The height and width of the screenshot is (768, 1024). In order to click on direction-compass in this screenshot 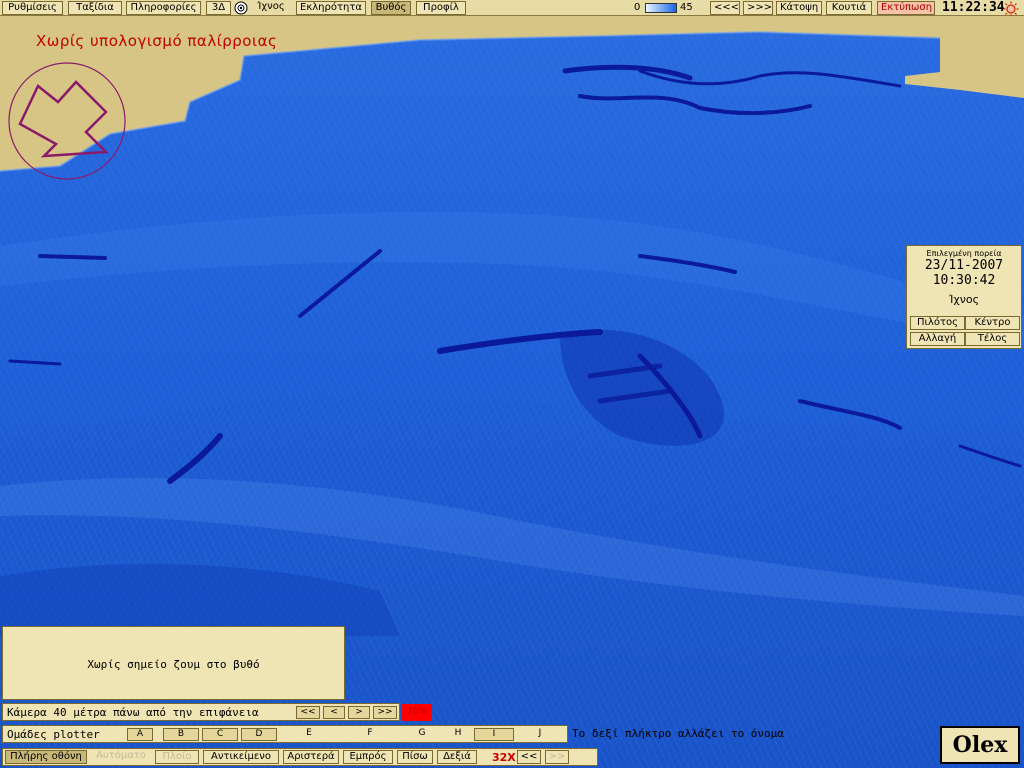, I will do `click(68, 120)`.